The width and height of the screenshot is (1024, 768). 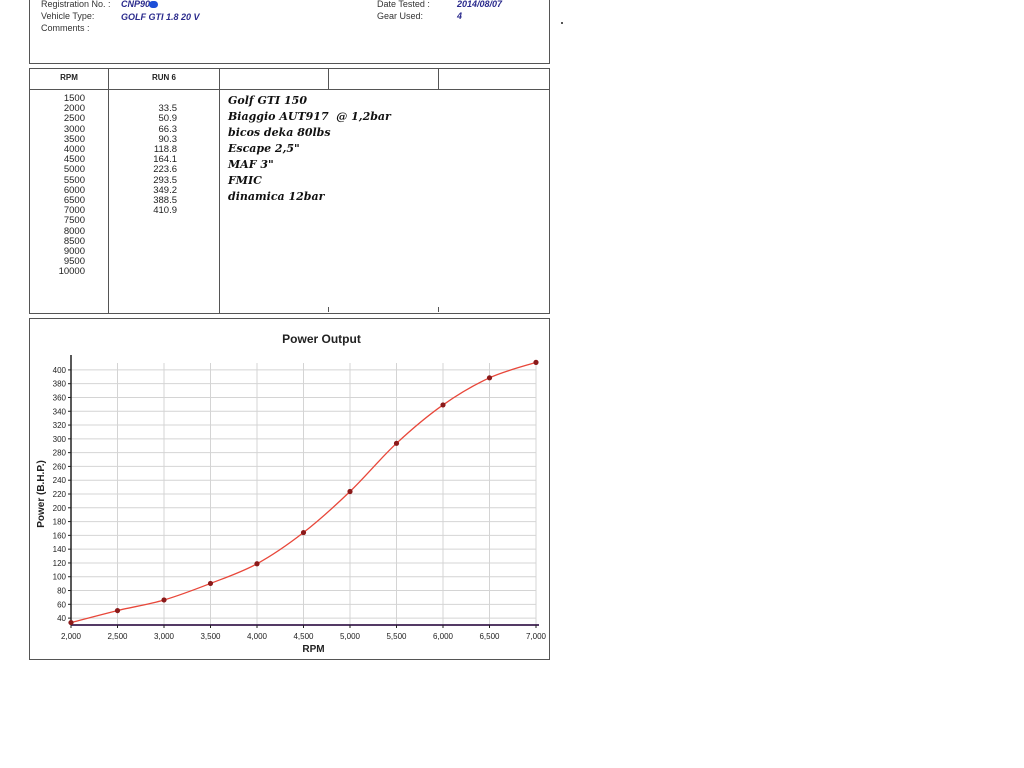 What do you see at coordinates (396, 636) in the screenshot?
I see `x-tick-label: 5,500` at bounding box center [396, 636].